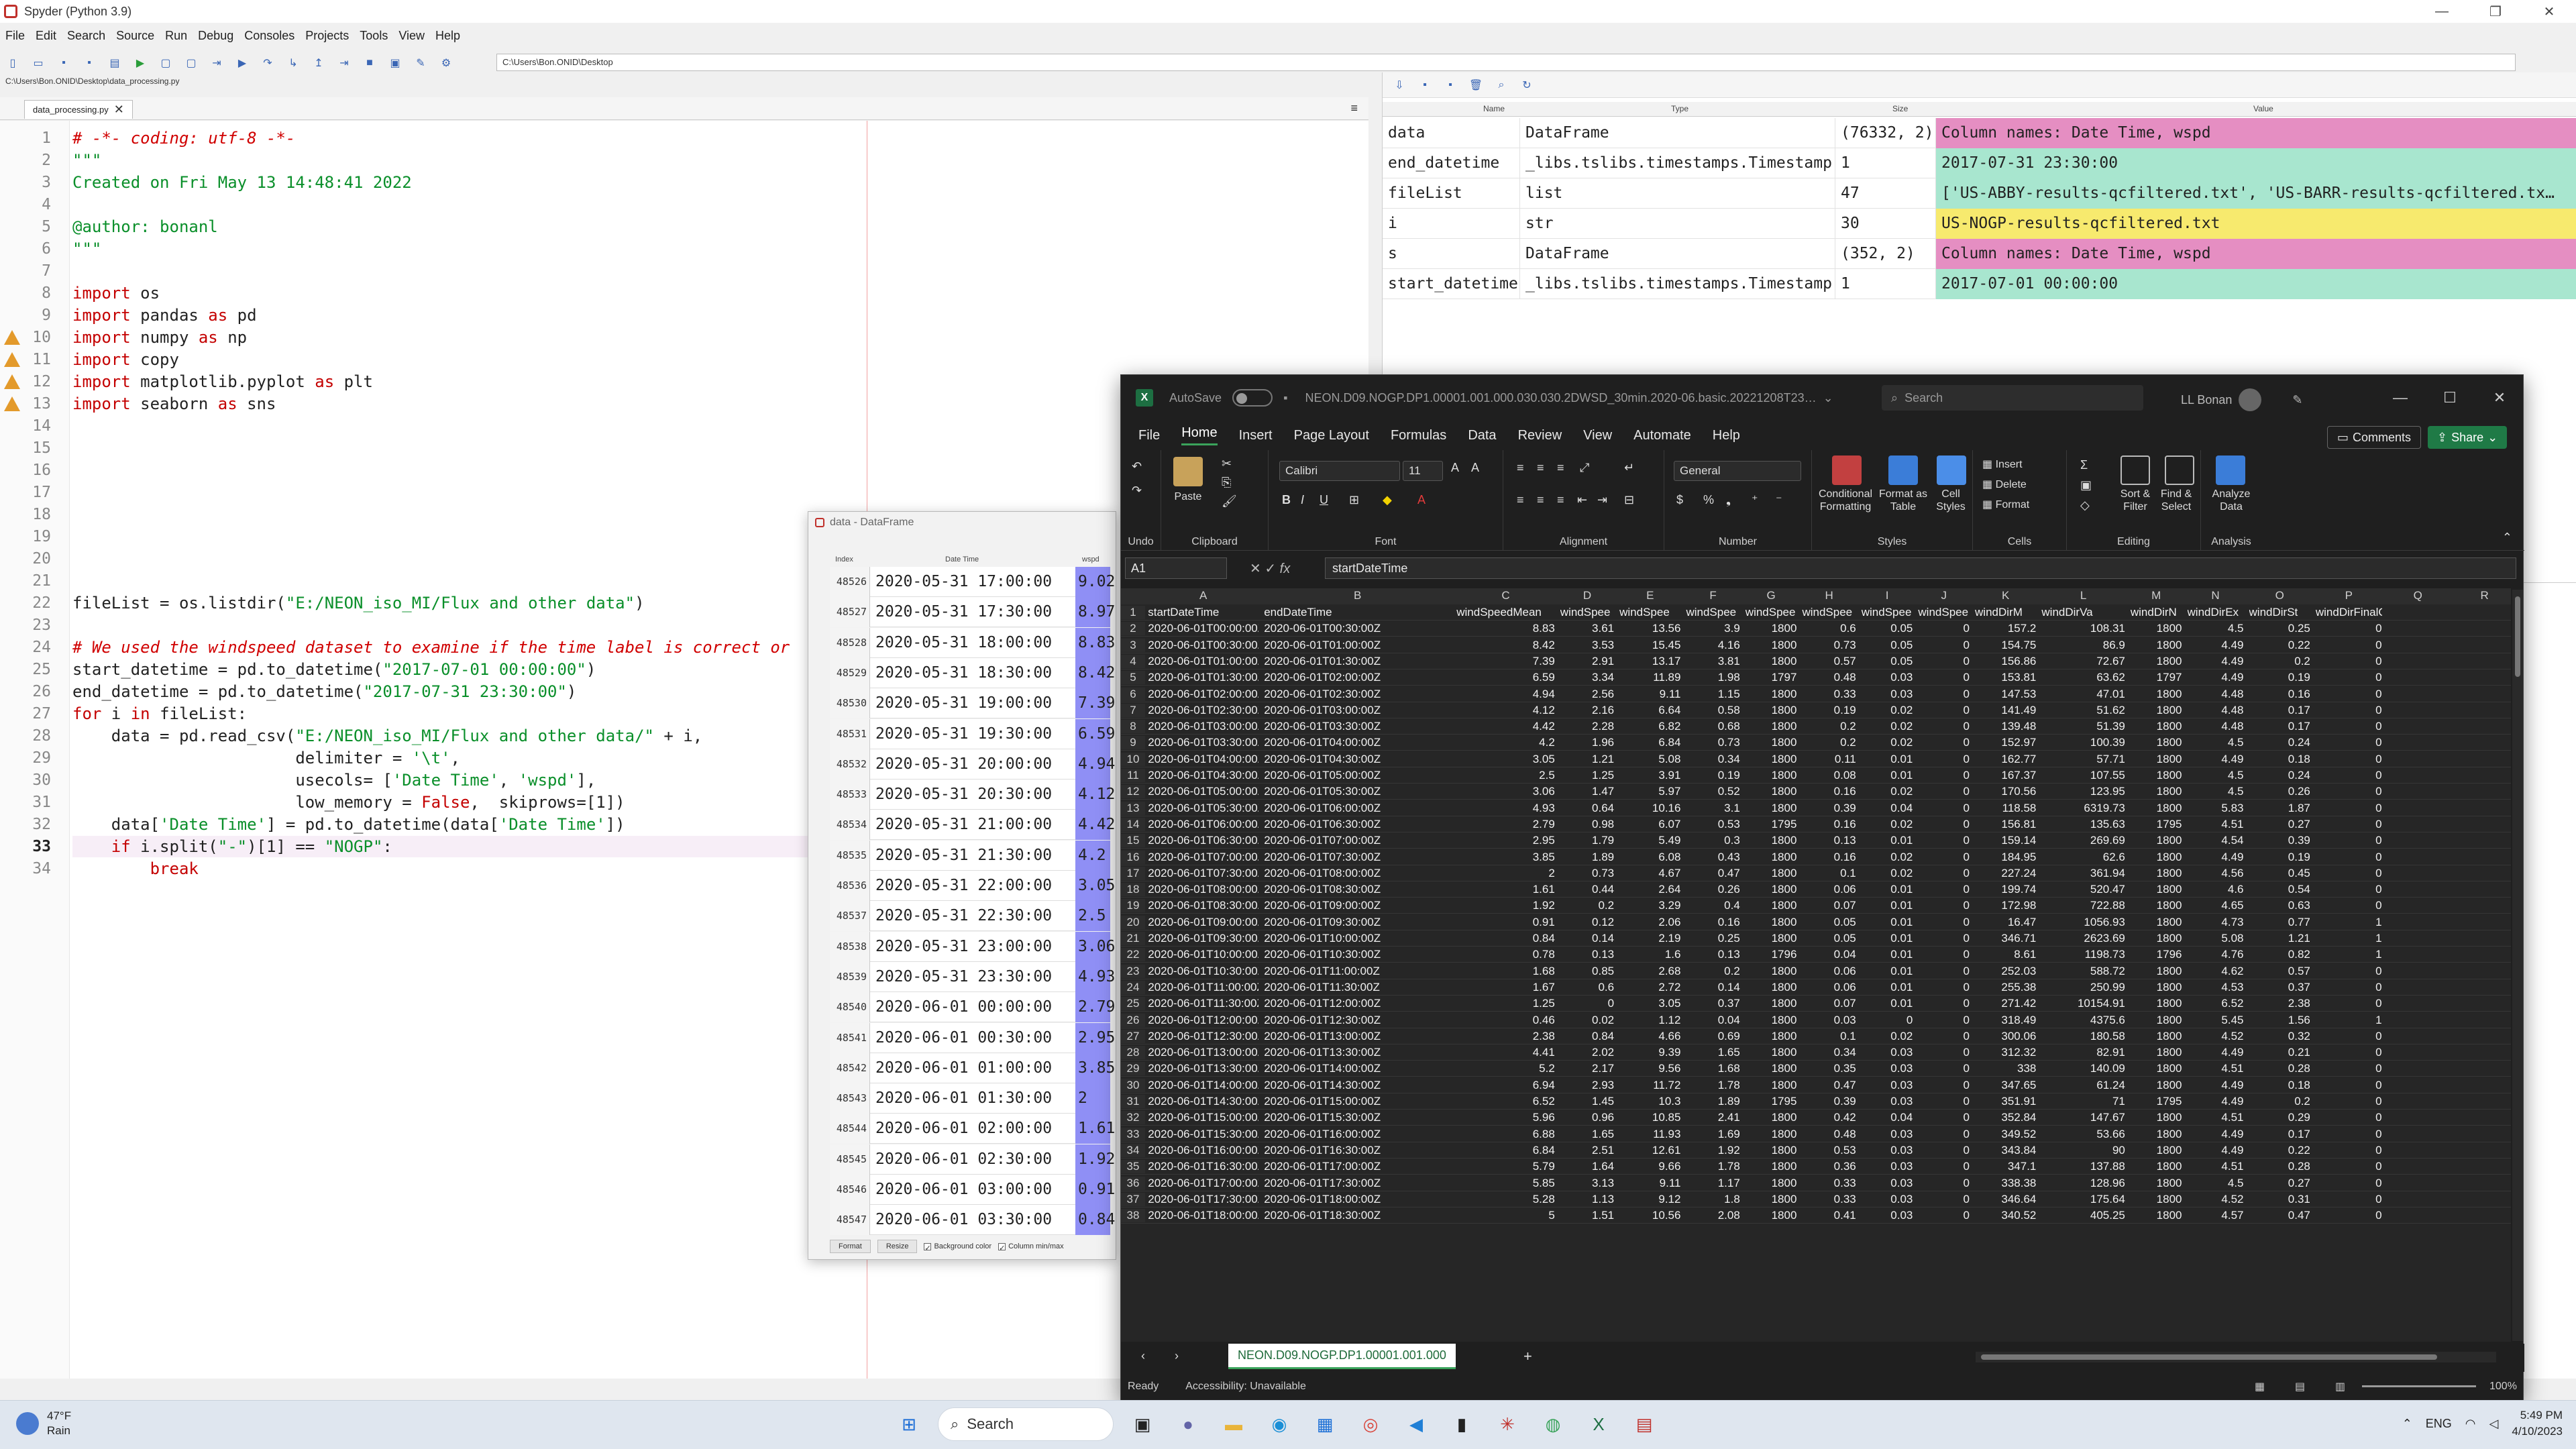 The height and width of the screenshot is (1449, 2576). What do you see at coordinates (2083, 857) in the screenshot?
I see `table-cell: 62.6` at bounding box center [2083, 857].